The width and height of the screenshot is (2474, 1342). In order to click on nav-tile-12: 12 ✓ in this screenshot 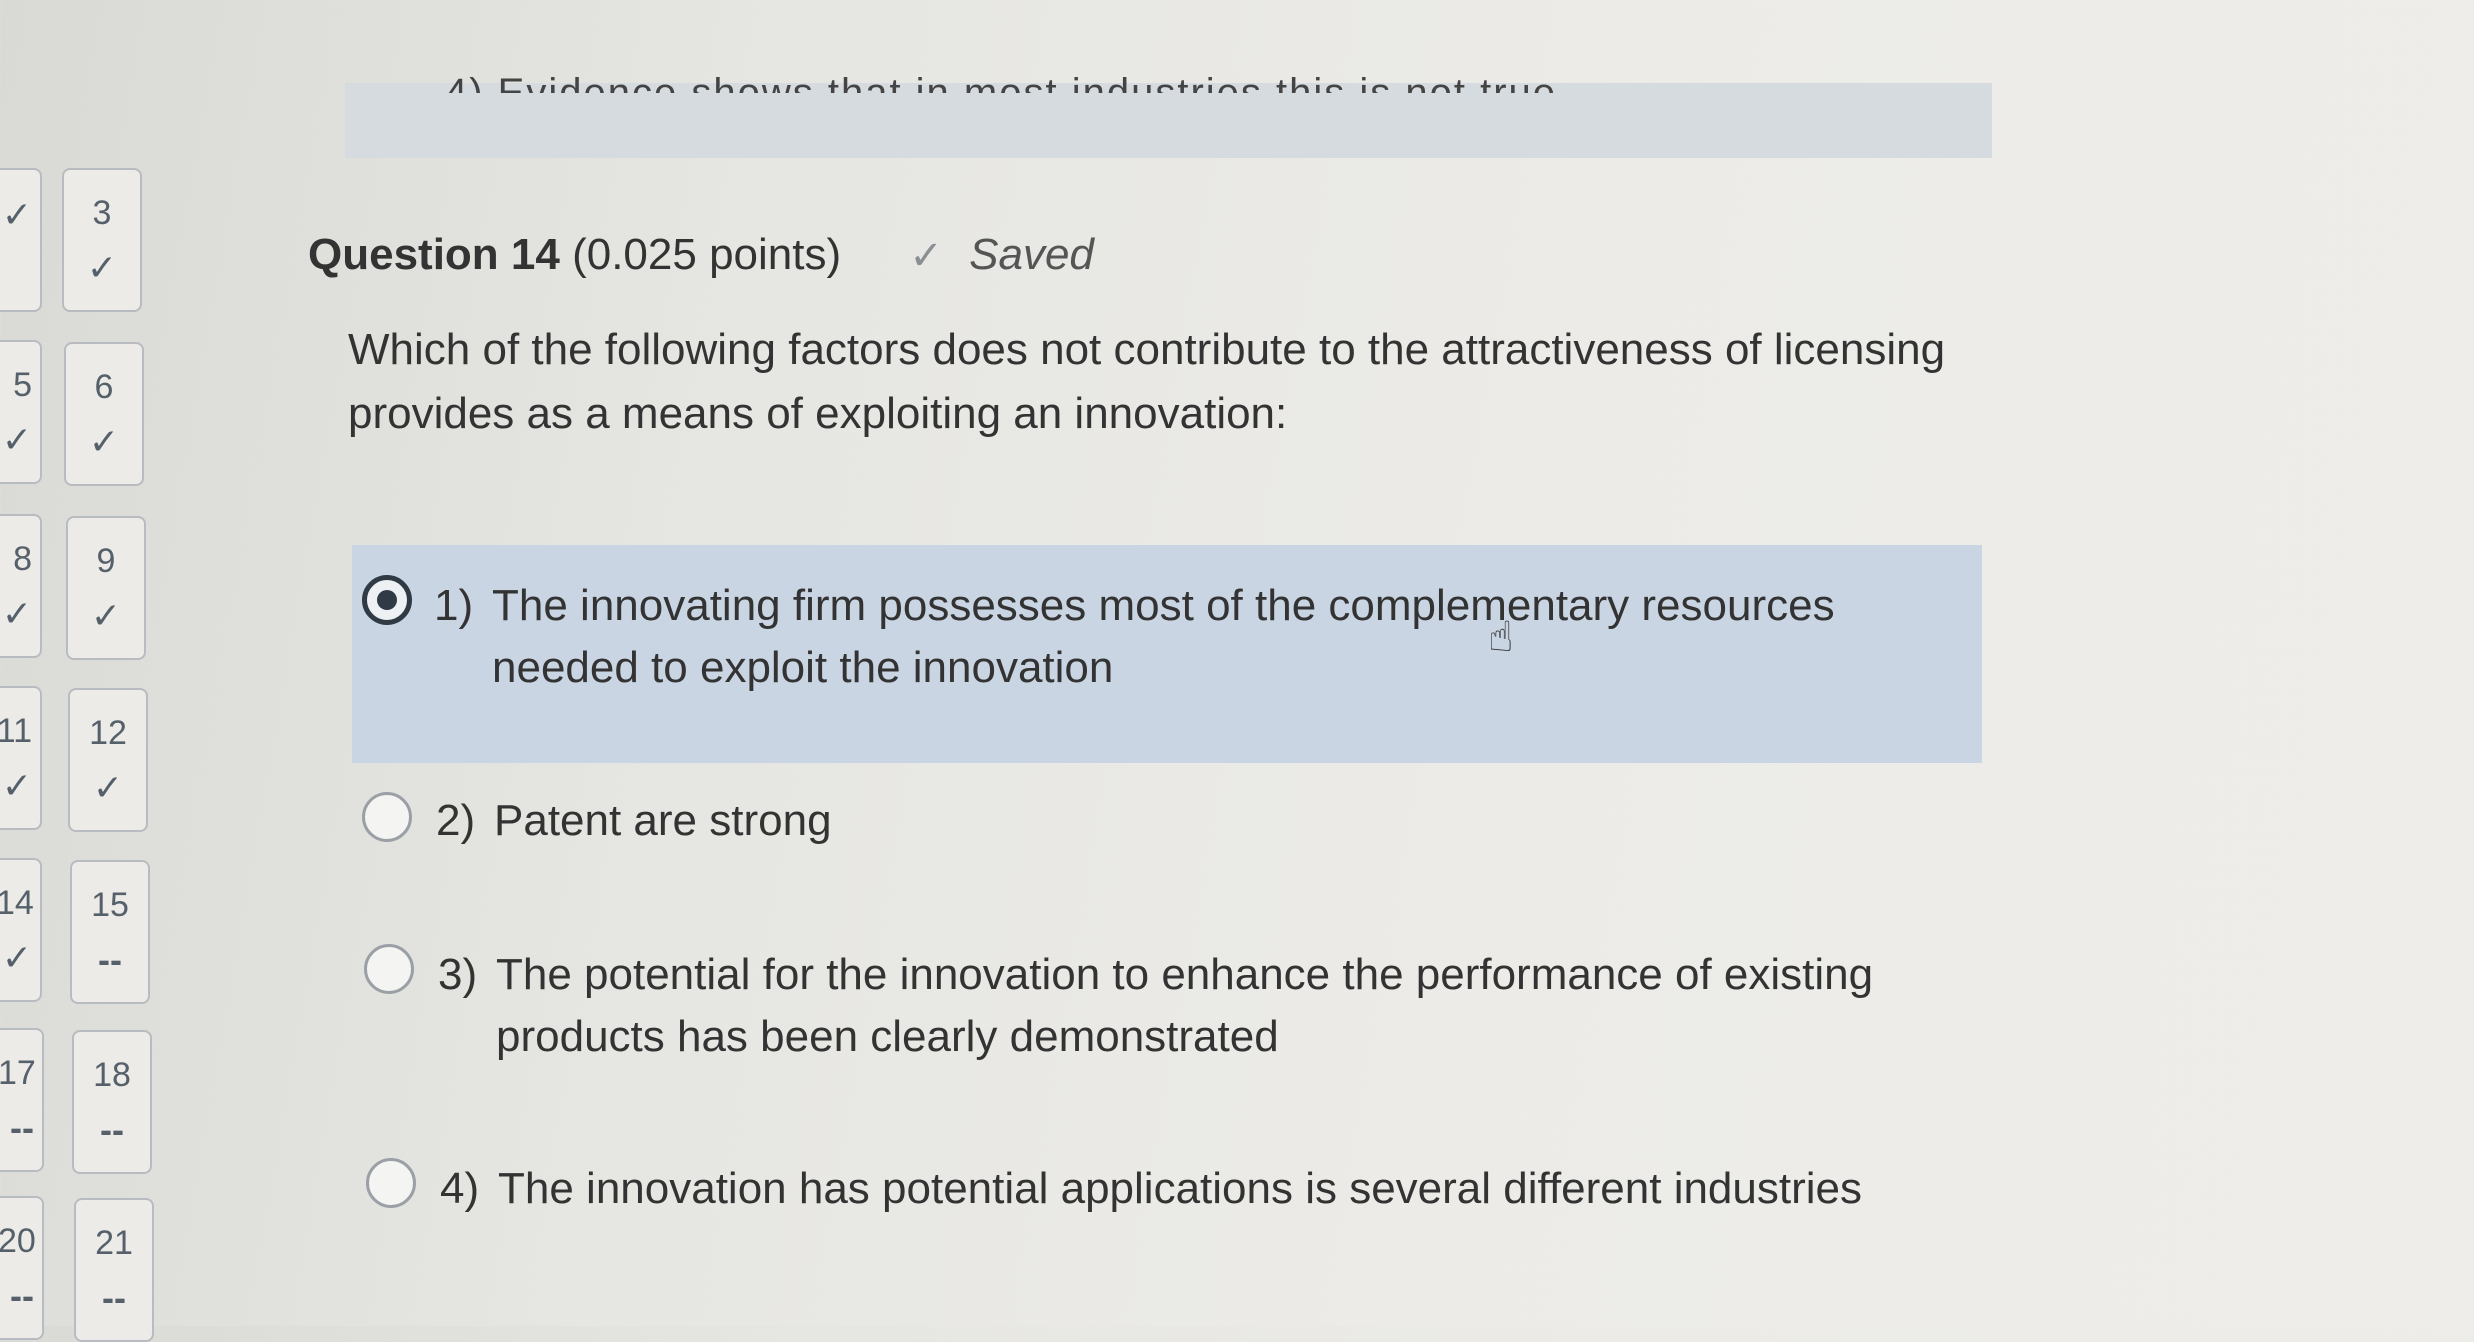, I will do `click(108, 760)`.